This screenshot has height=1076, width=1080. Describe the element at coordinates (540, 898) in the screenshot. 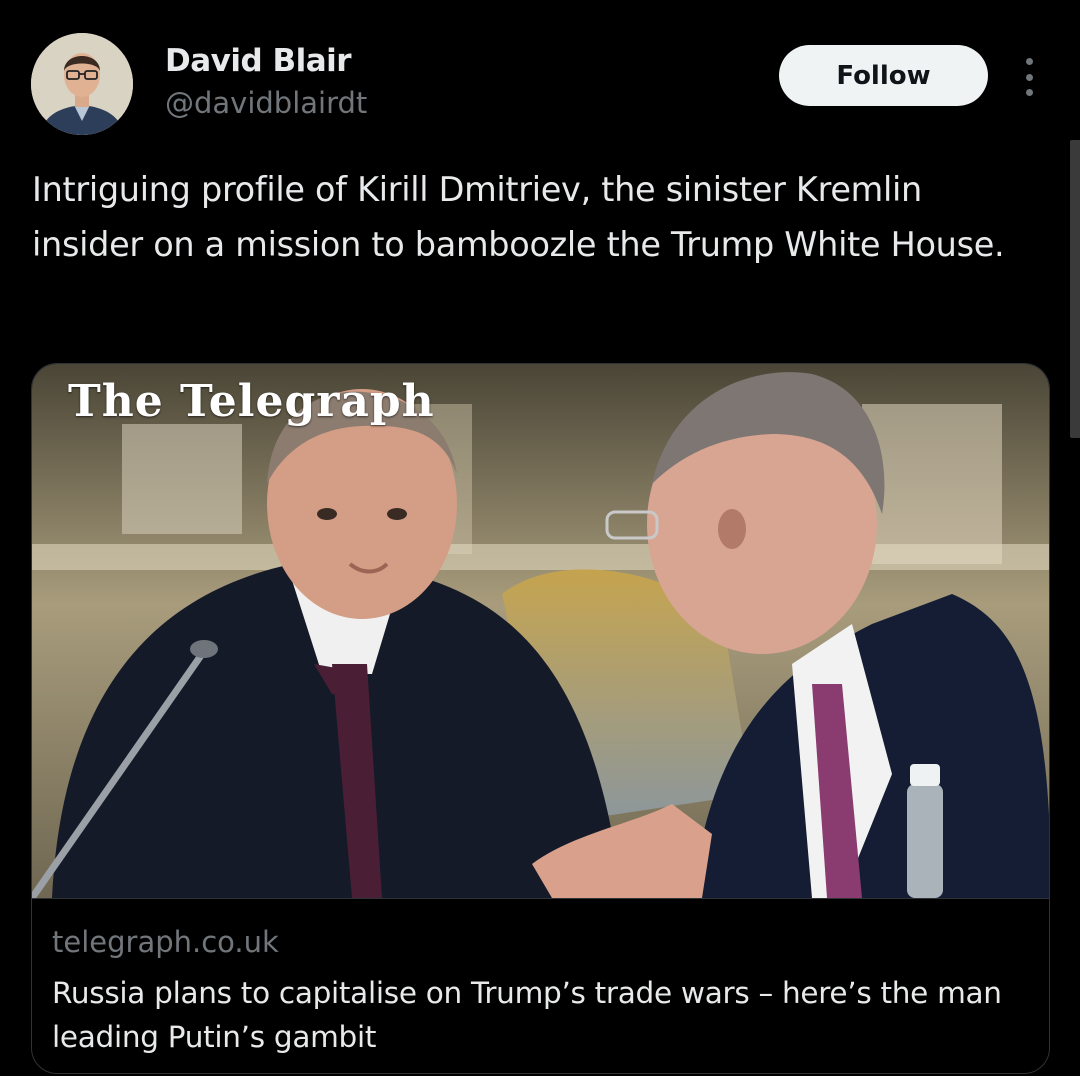

I see `card-divider` at that location.